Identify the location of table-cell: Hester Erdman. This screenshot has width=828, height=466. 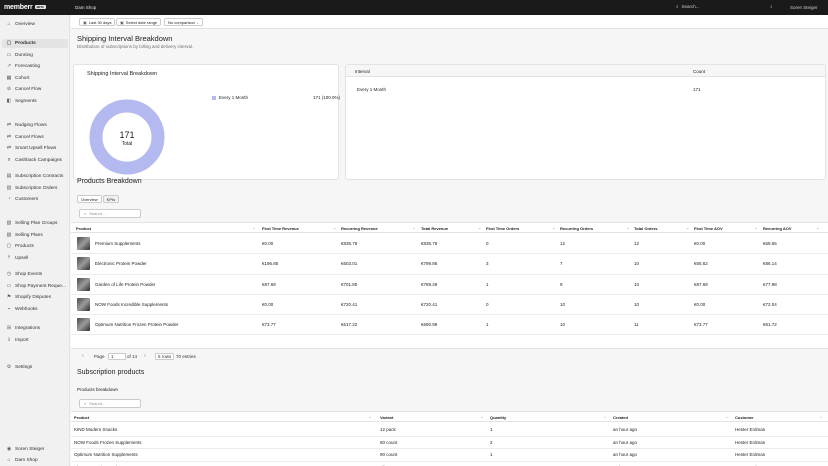
(750, 442).